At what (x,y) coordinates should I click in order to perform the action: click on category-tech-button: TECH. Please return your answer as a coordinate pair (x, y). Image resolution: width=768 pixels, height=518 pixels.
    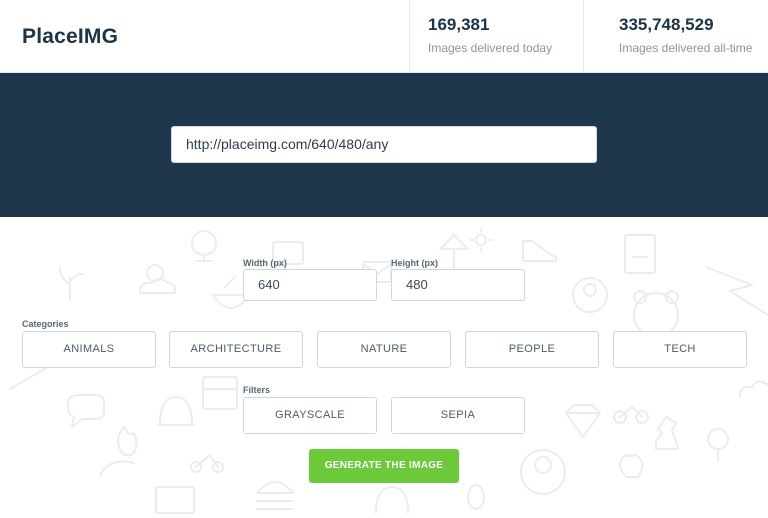
    Looking at the image, I should click on (680, 349).